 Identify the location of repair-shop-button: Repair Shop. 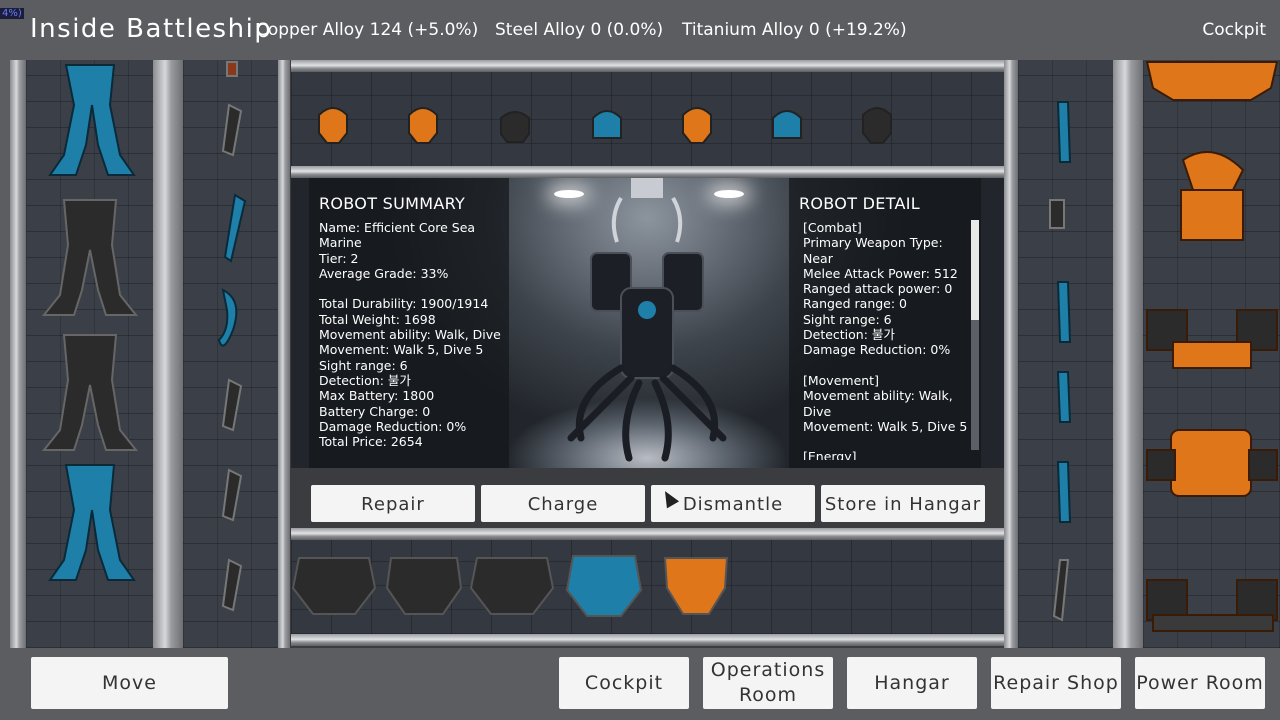
(1056, 683).